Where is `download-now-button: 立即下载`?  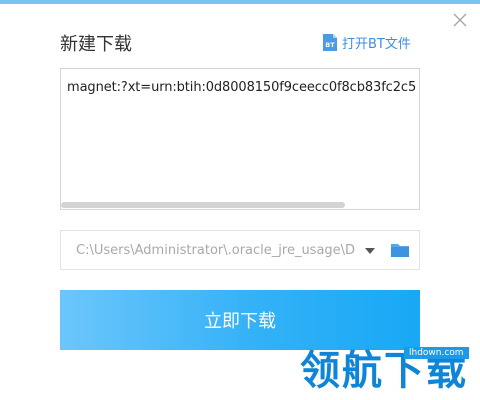 download-now-button: 立即下载 is located at coordinates (240, 320).